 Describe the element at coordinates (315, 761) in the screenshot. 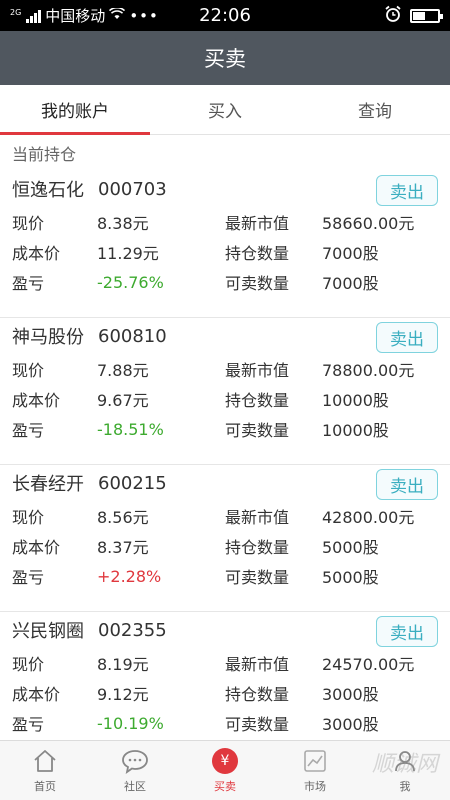

I see `market-icon` at that location.